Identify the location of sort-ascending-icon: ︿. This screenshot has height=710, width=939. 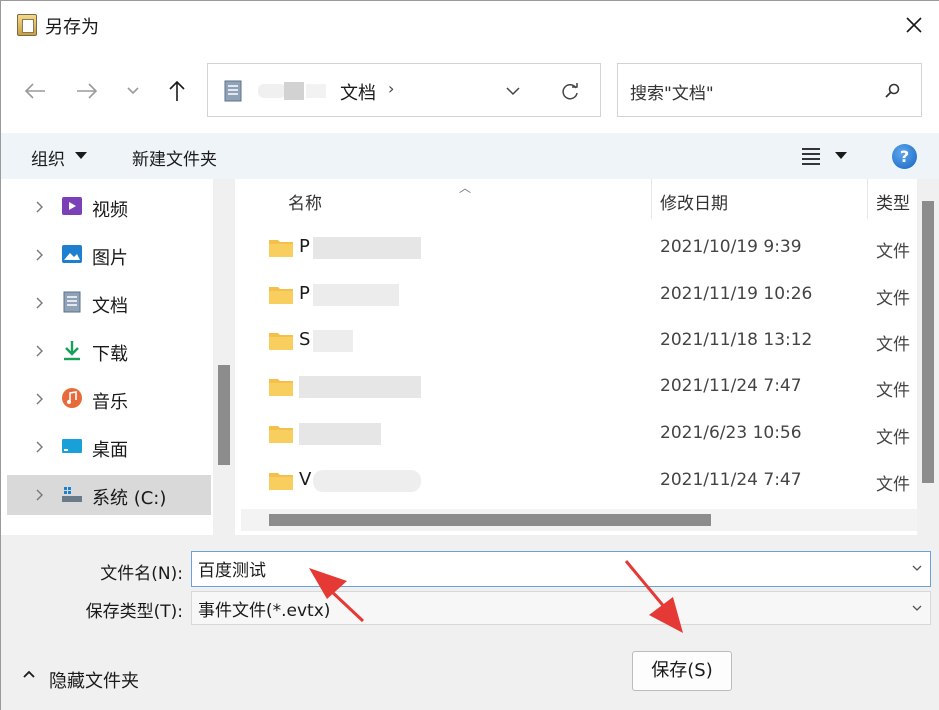
(465, 188).